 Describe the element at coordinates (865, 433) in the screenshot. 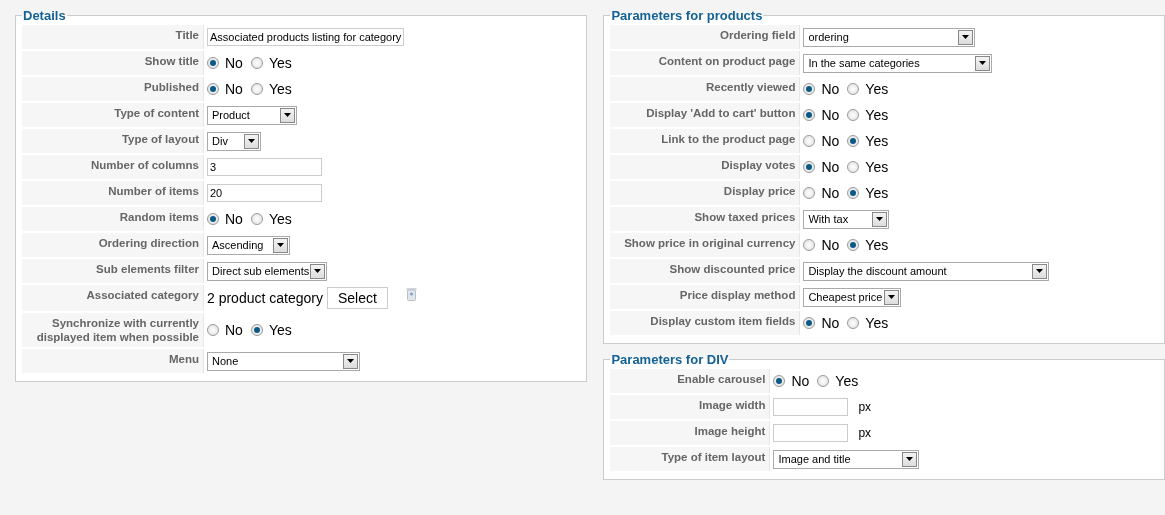

I see `unit-label: px` at that location.